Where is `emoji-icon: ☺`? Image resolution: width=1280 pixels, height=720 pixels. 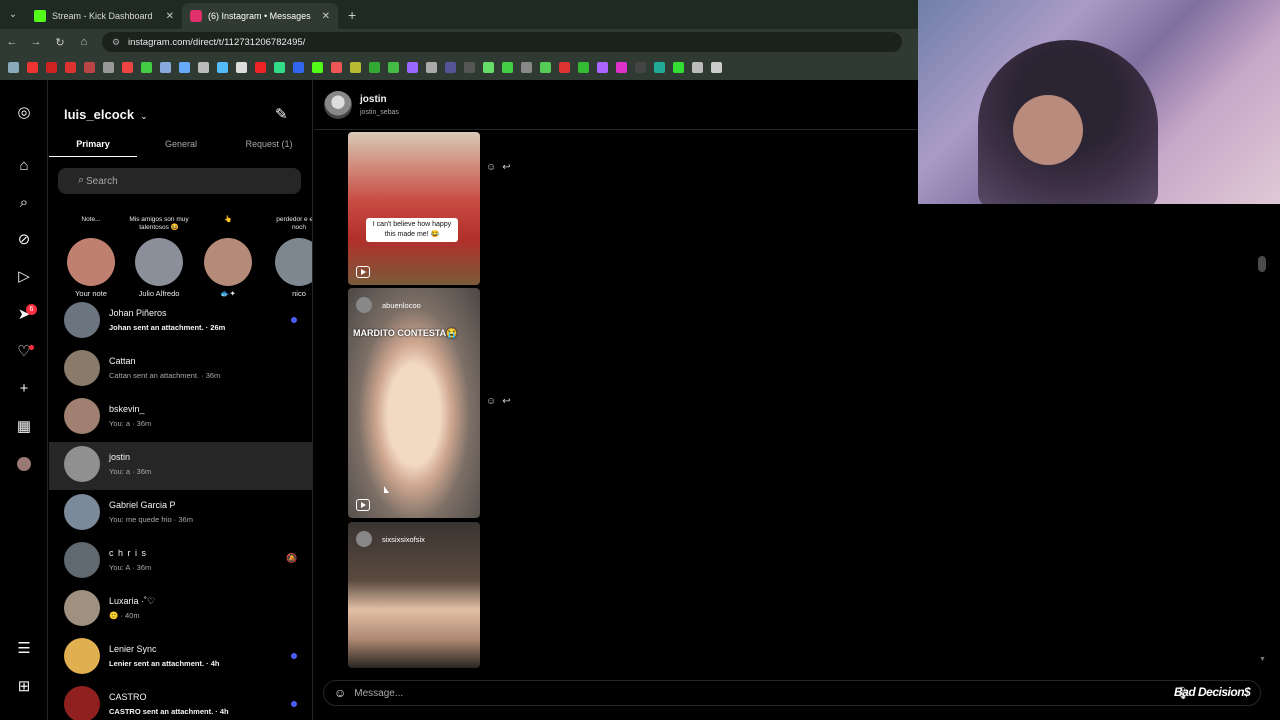 emoji-icon: ☺ is located at coordinates (340, 693).